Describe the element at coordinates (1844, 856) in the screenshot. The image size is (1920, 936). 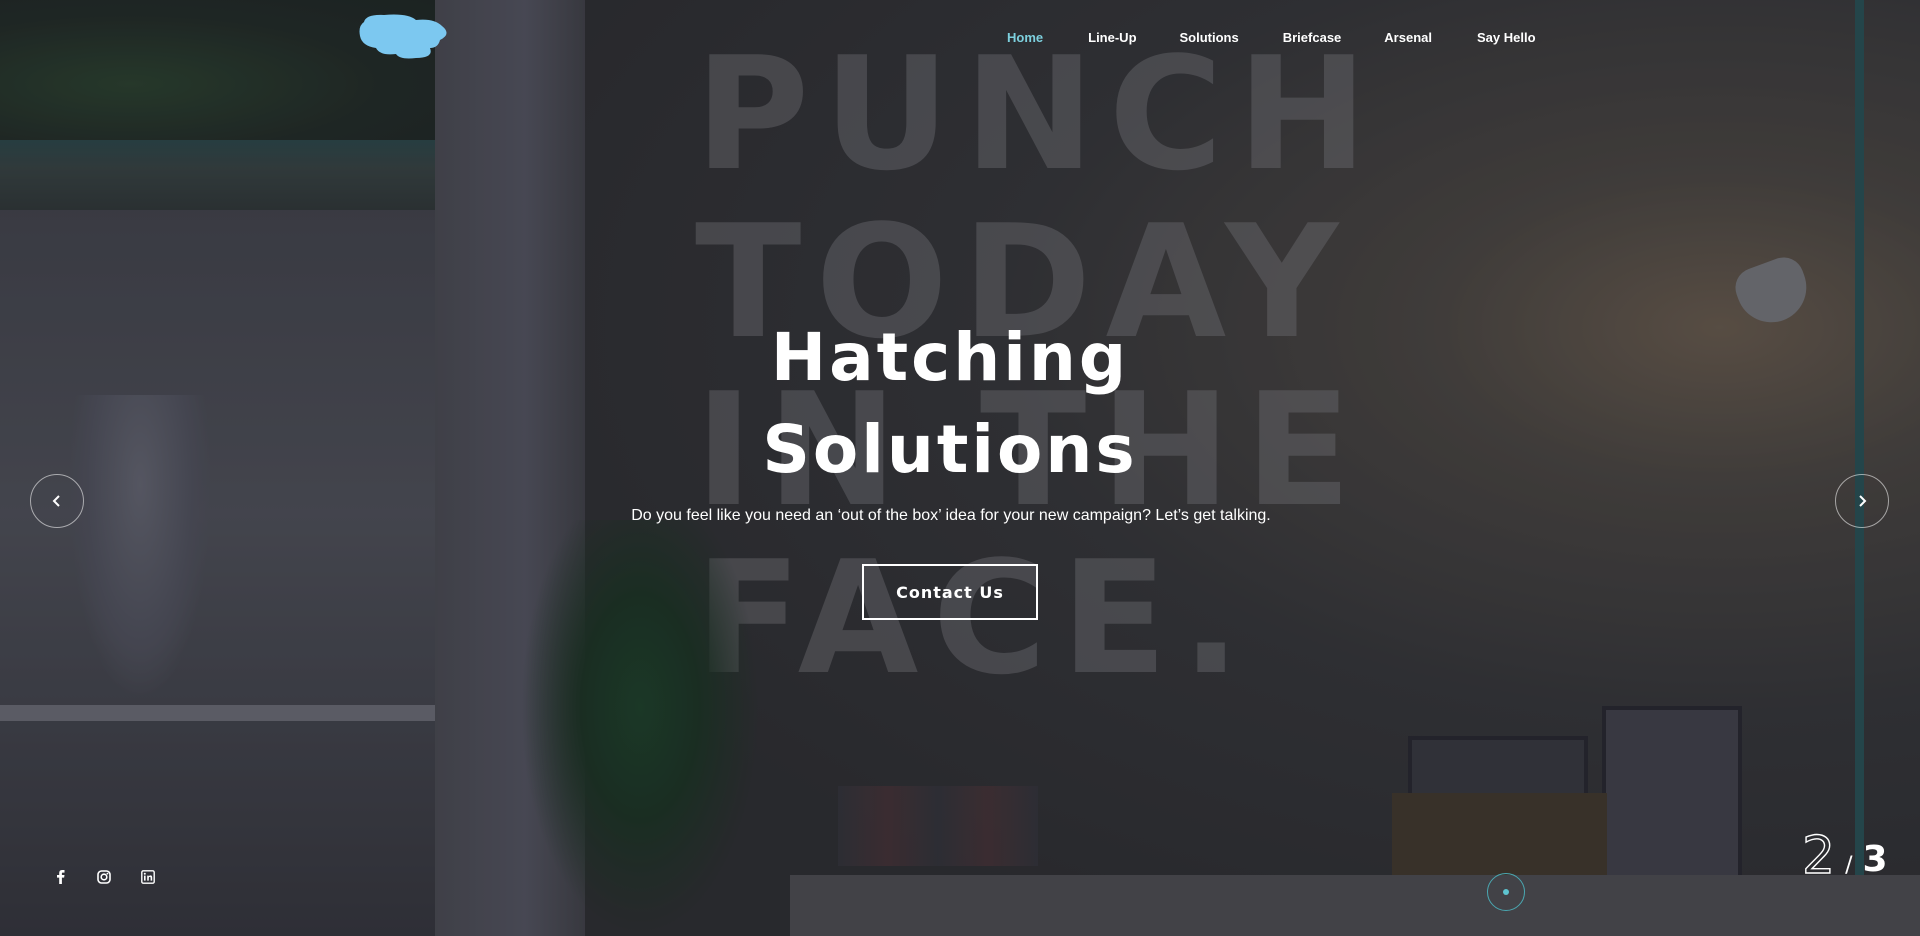
I see `slide-counter: 2 / 3` at that location.